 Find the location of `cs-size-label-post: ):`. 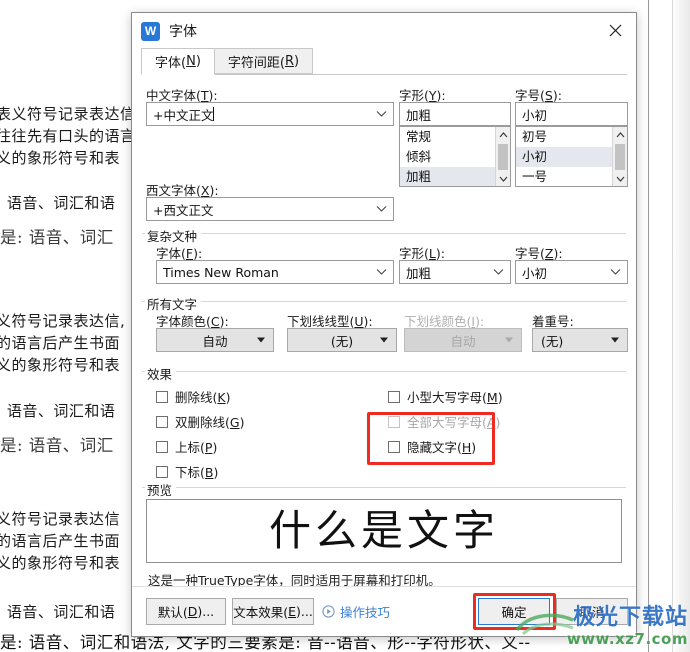

cs-size-label-post: ): is located at coordinates (558, 253).